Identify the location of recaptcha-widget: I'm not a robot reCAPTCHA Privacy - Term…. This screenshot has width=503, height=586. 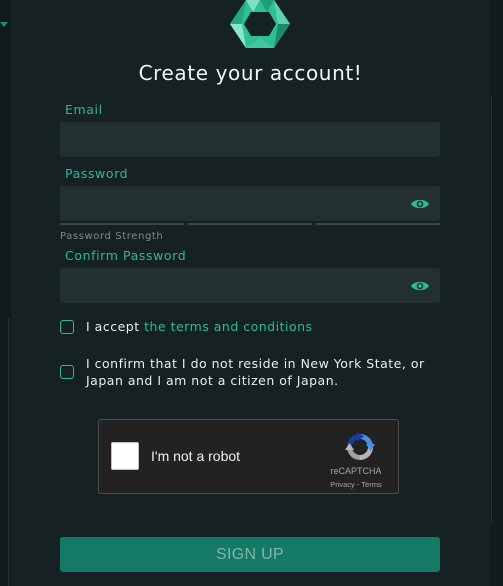
(248, 456).